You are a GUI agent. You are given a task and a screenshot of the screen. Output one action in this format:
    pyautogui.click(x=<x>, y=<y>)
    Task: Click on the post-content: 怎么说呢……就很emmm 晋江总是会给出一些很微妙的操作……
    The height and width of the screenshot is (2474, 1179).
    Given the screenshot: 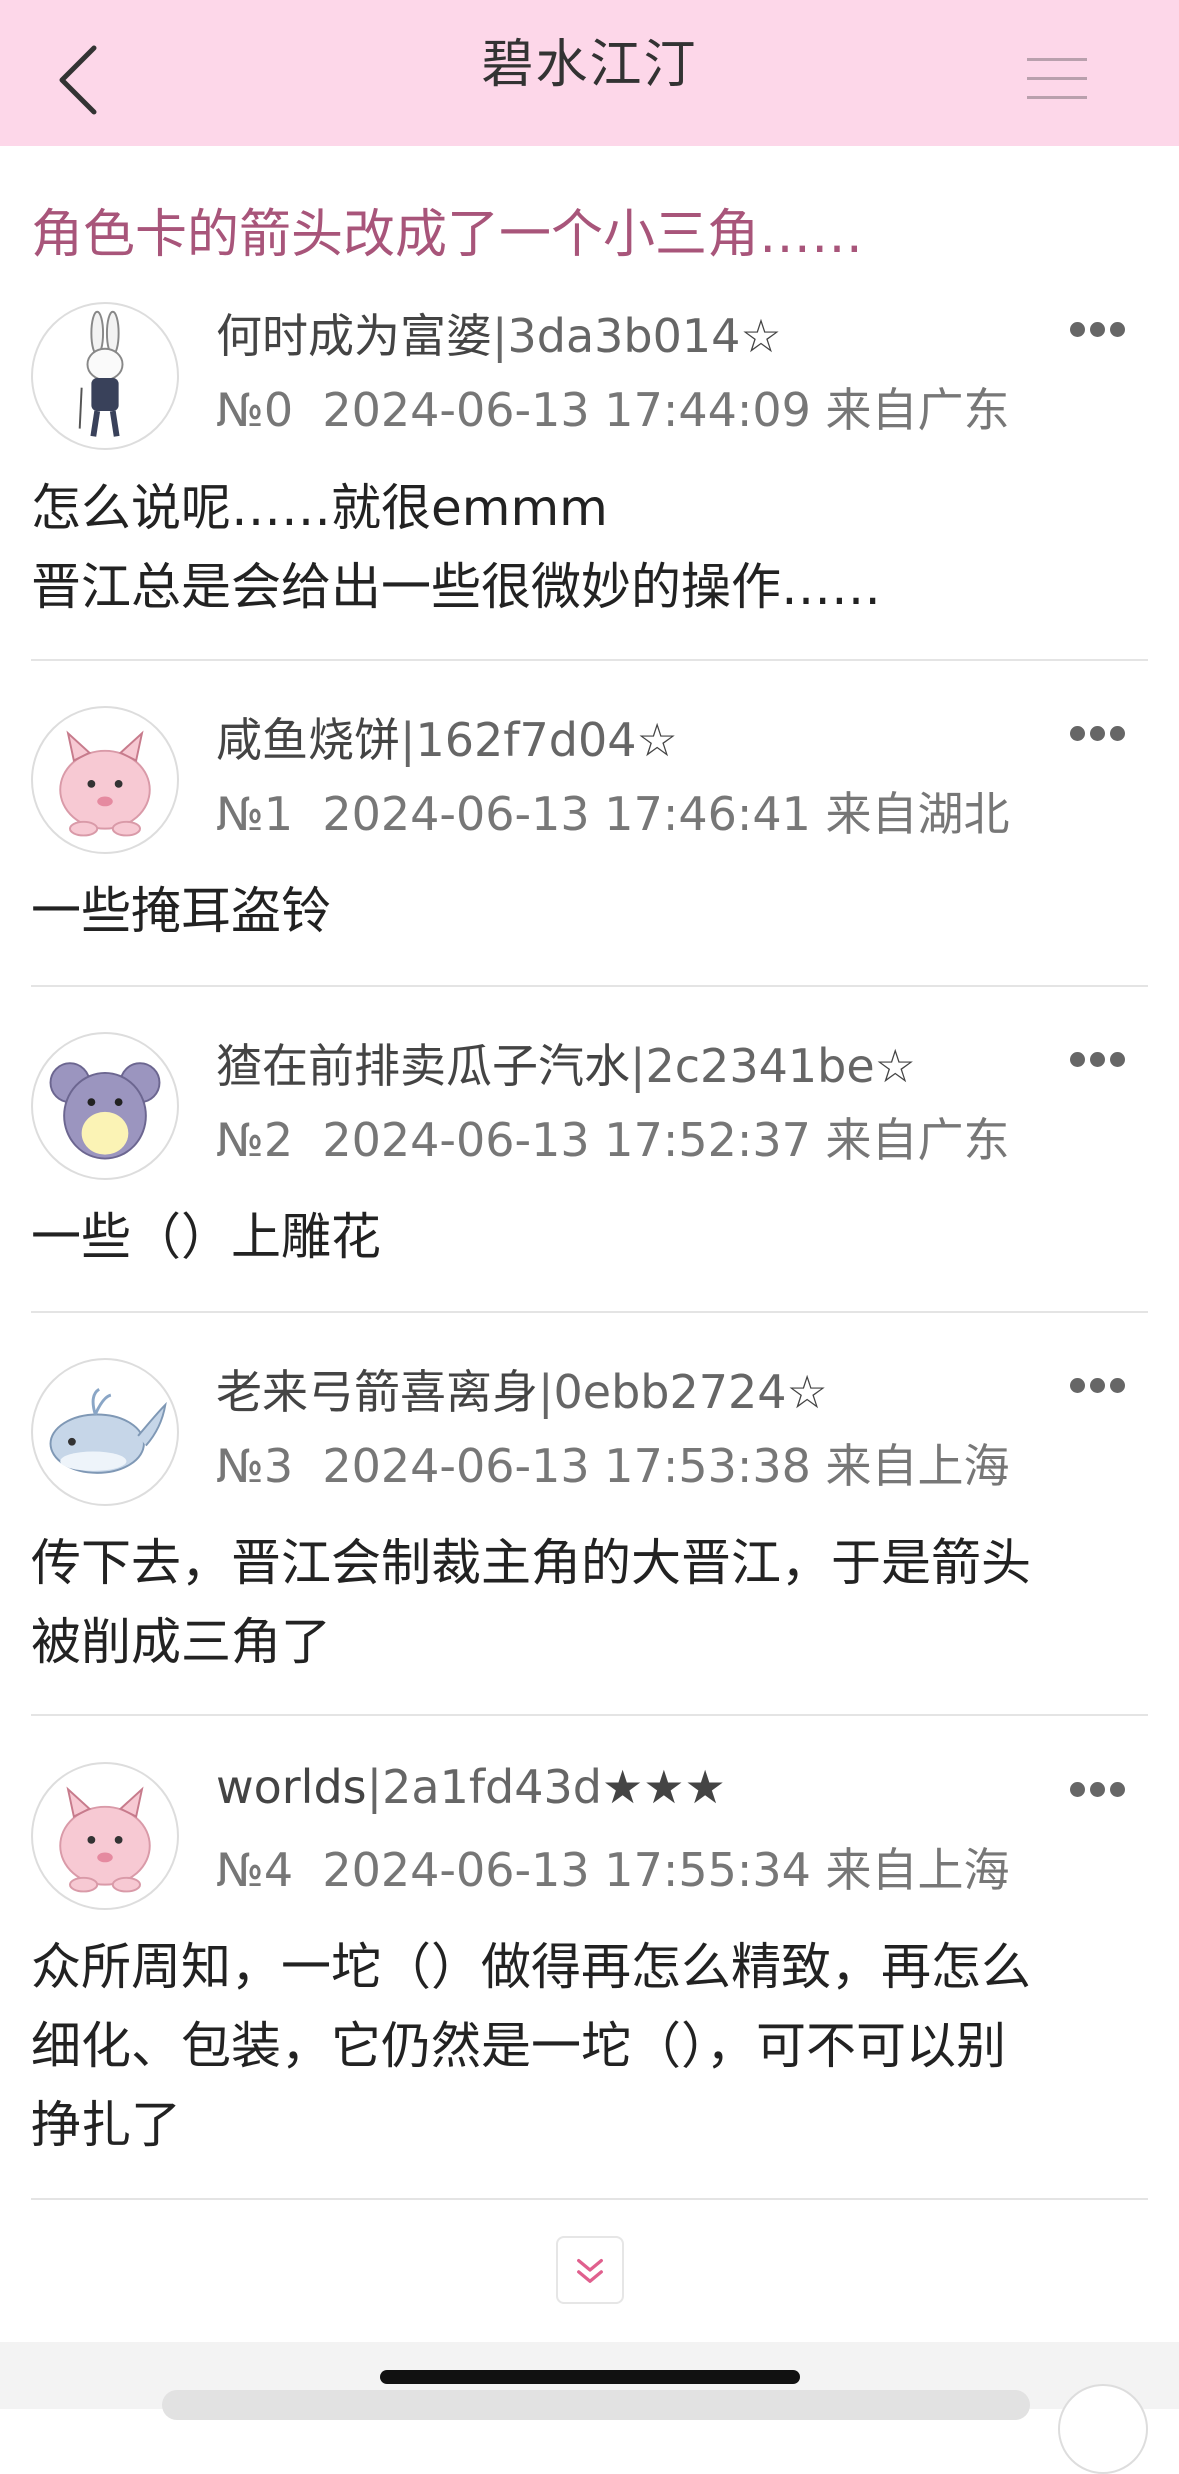 What is the action you would take?
    pyautogui.click(x=456, y=547)
    